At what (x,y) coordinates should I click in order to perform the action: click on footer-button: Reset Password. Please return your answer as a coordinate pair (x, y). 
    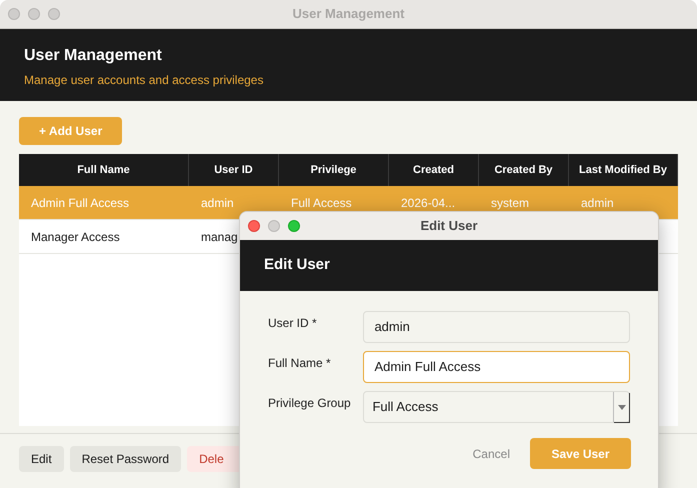
    Looking at the image, I should click on (126, 459).